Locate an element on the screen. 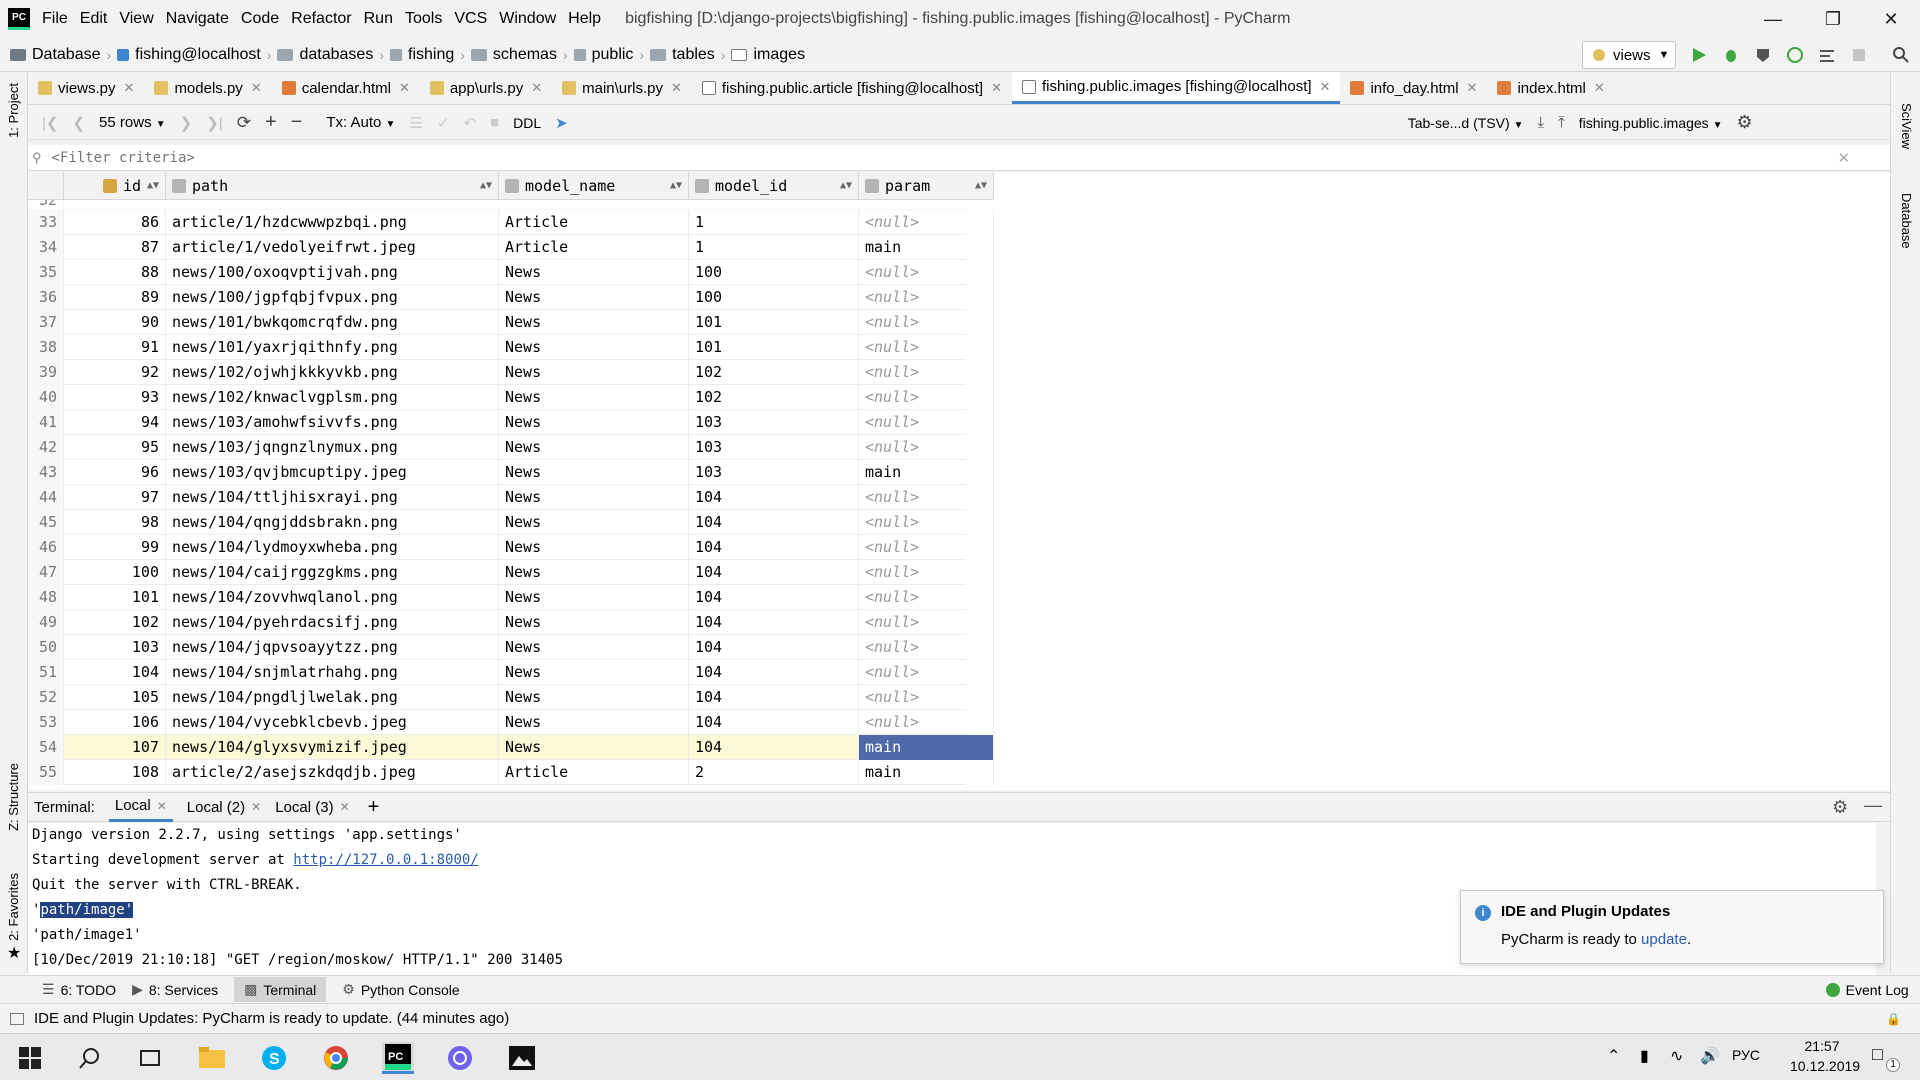  next-page-icon: ❯ is located at coordinates (186, 123).